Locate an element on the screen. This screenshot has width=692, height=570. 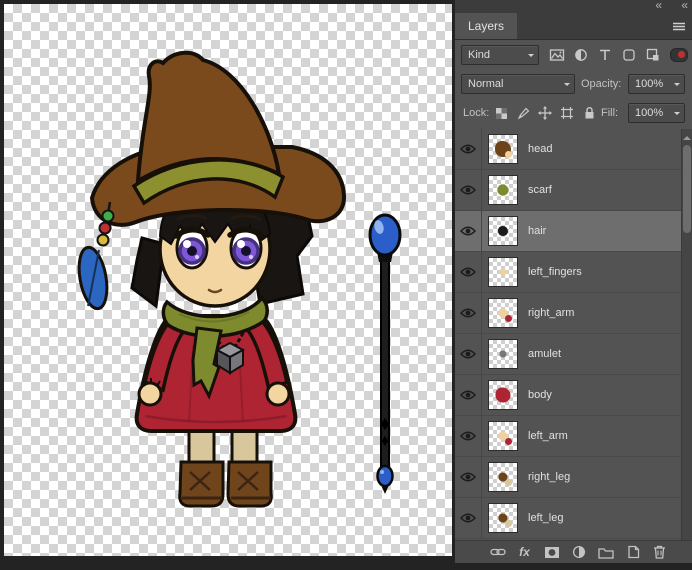
scroll-up-arrow-icon is located at coordinates (687, 136).